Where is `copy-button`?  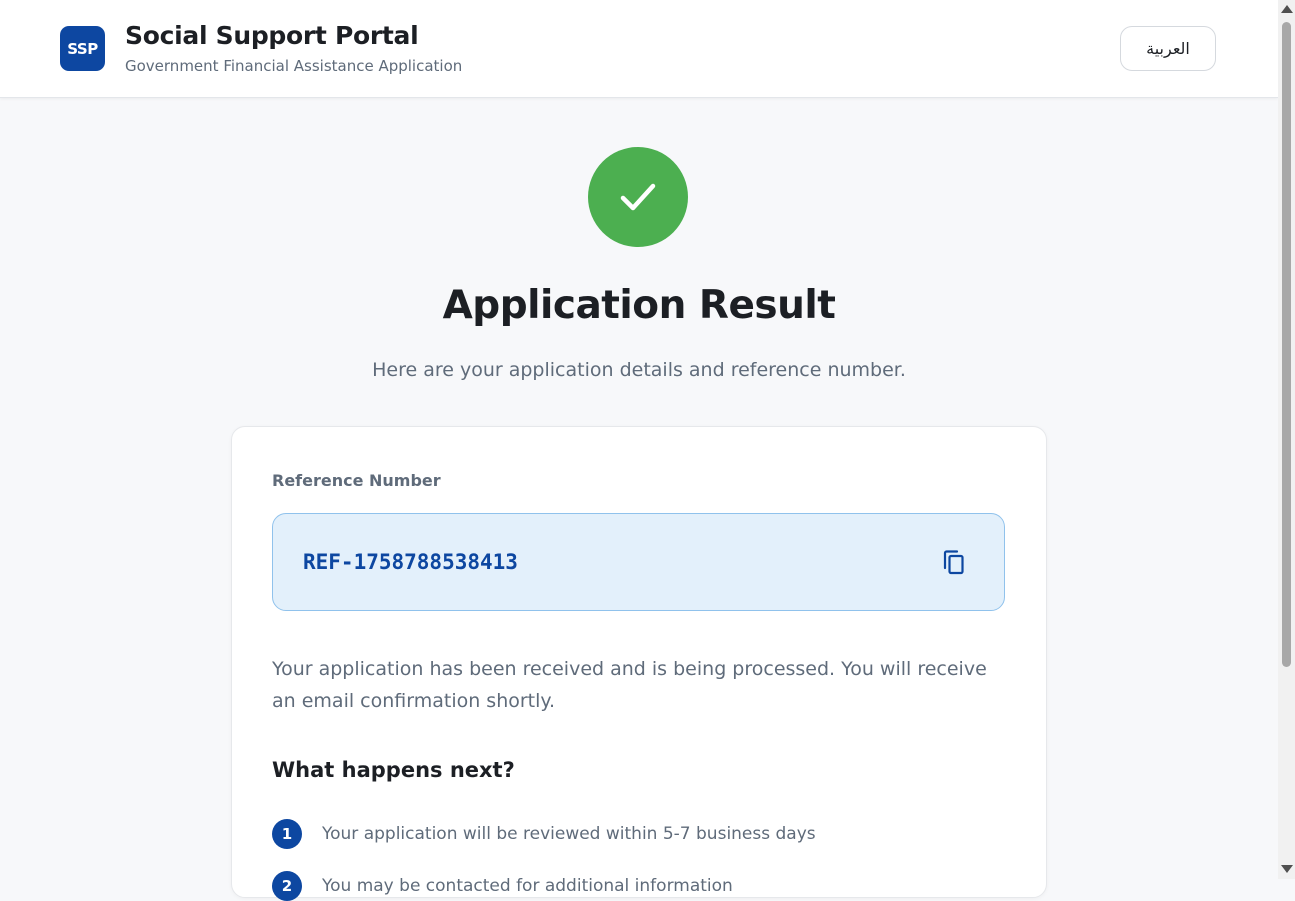 copy-button is located at coordinates (954, 563).